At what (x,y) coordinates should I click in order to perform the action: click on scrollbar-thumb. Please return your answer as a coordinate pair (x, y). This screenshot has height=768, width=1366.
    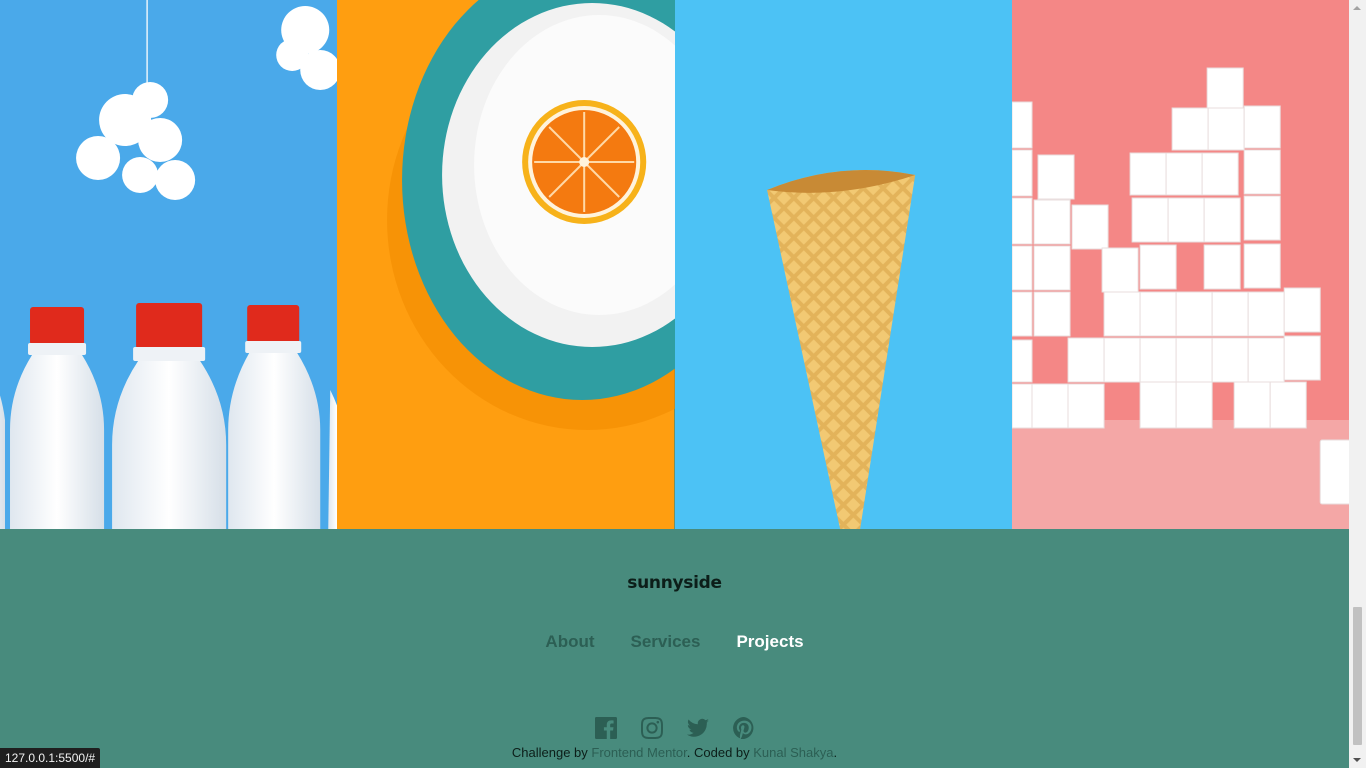
    Looking at the image, I should click on (1357, 676).